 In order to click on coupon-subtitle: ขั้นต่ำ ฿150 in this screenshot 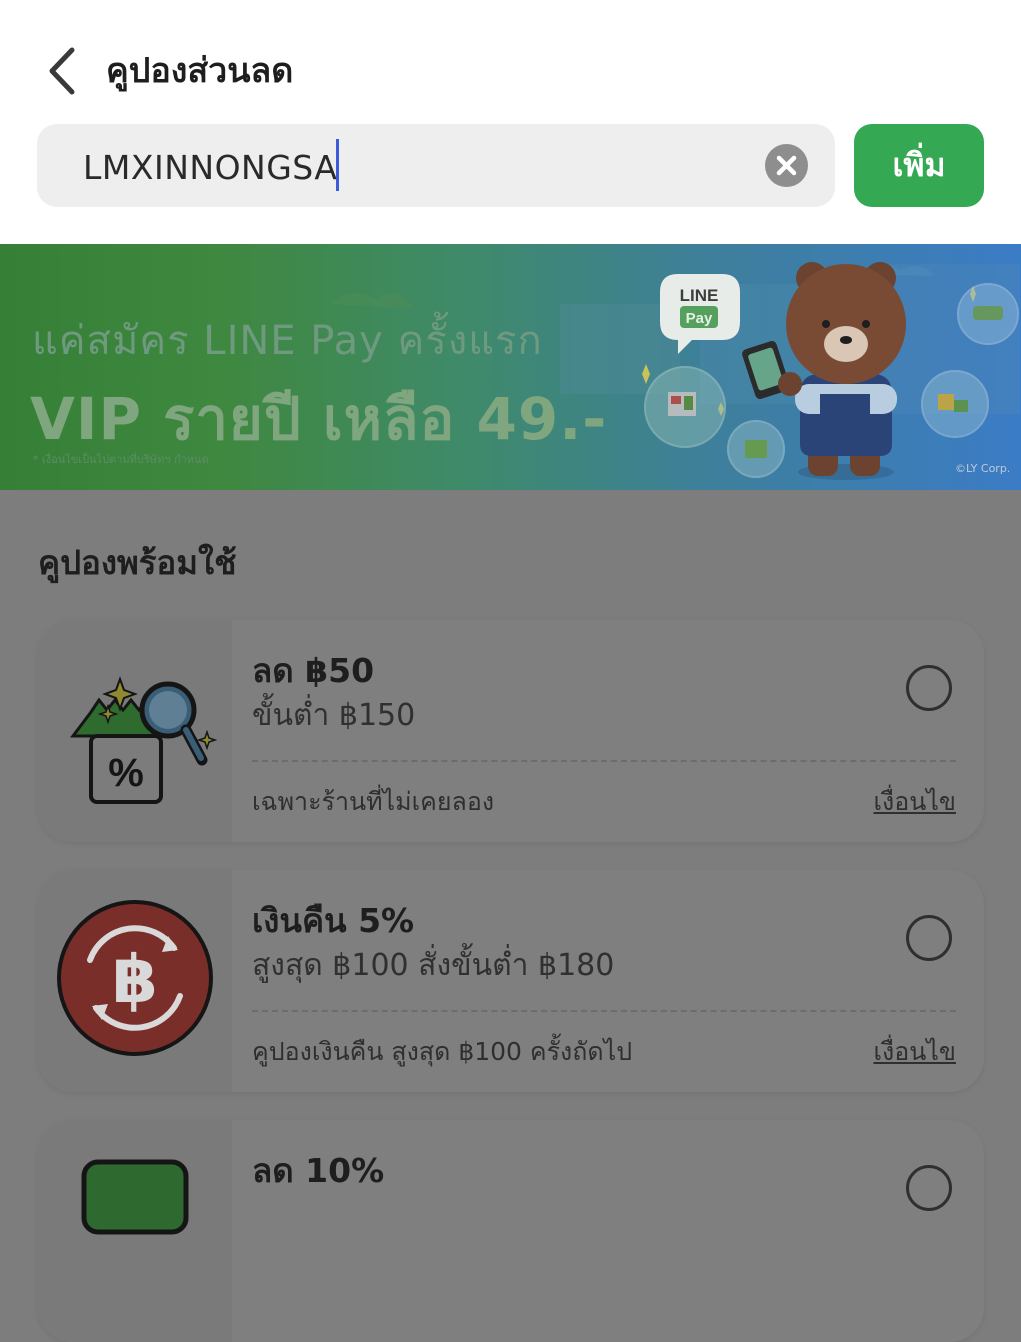, I will do `click(334, 715)`.